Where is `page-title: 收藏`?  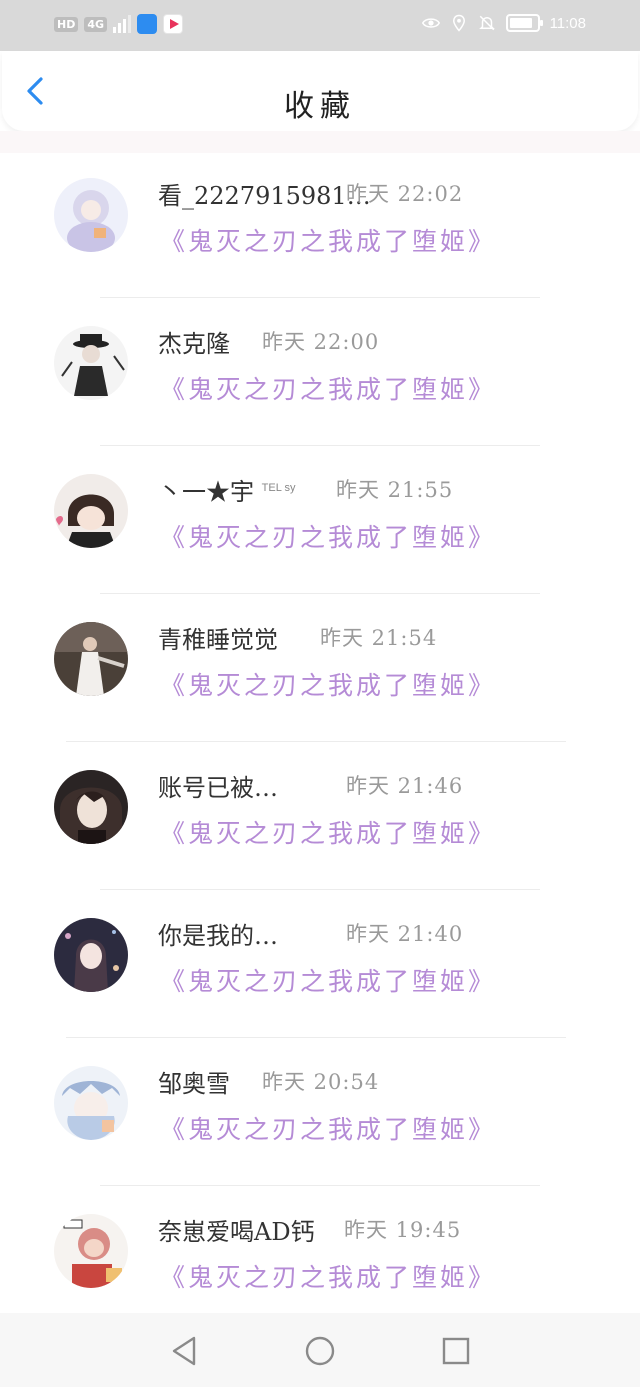
page-title: 收藏 is located at coordinates (320, 106).